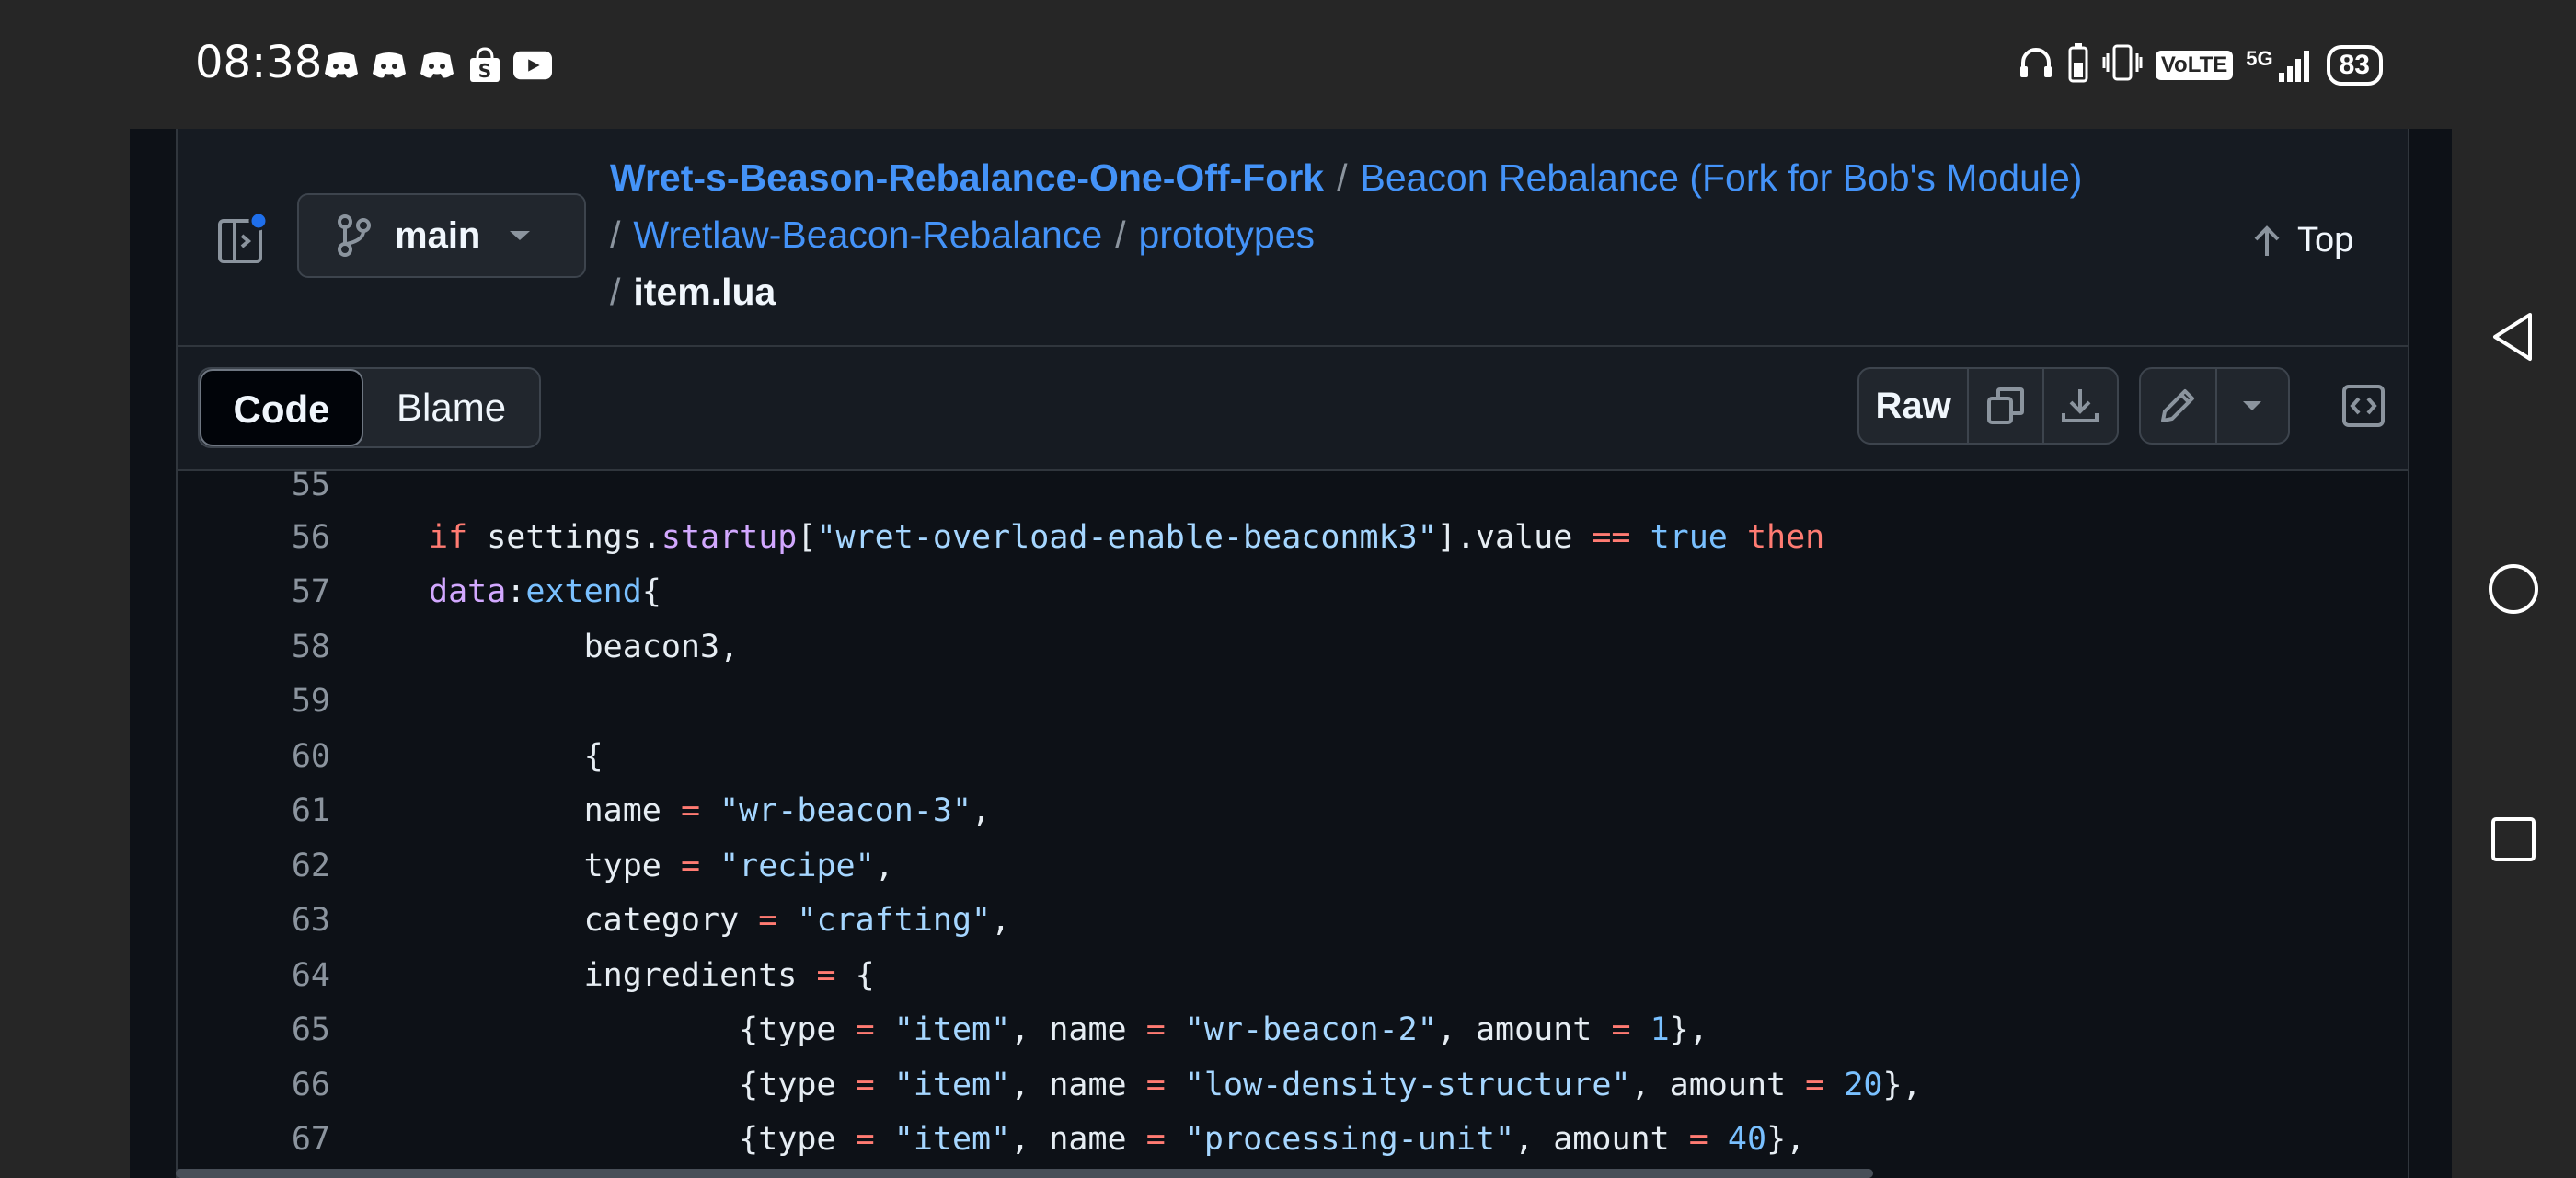 The width and height of the screenshot is (2576, 1178). What do you see at coordinates (2354, 65) in the screenshot?
I see `battery-indicator: 83` at bounding box center [2354, 65].